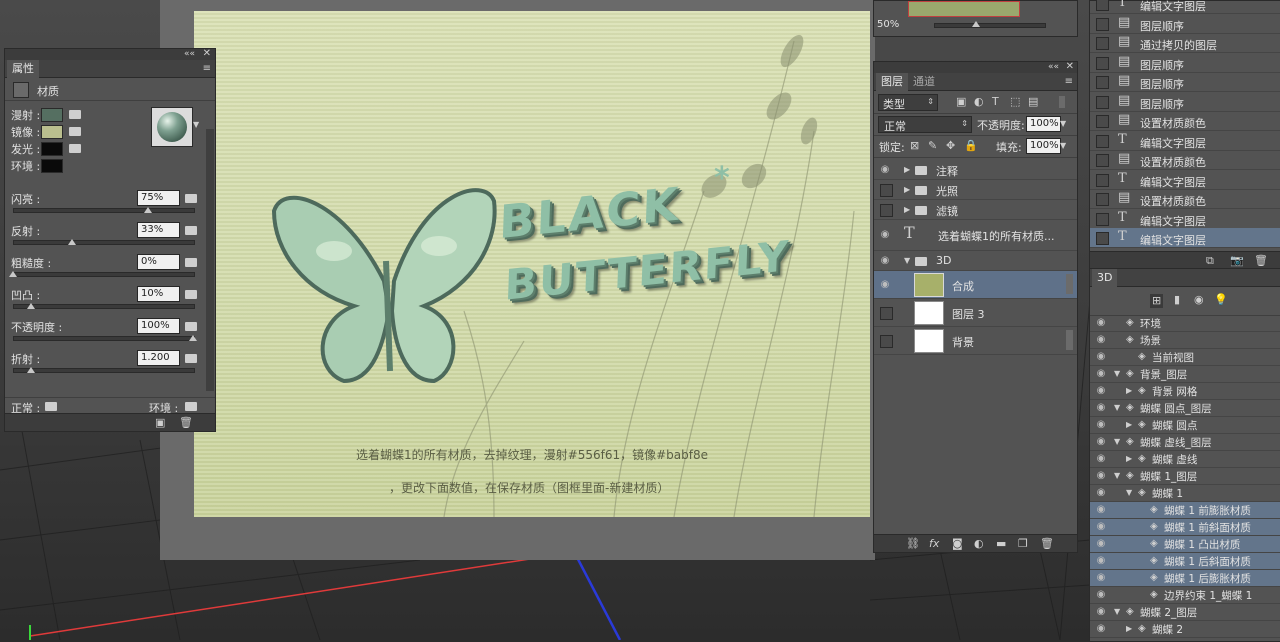 The width and height of the screenshot is (1280, 642). I want to click on layer-row: ◉ ▶ 注释, so click(975, 170).